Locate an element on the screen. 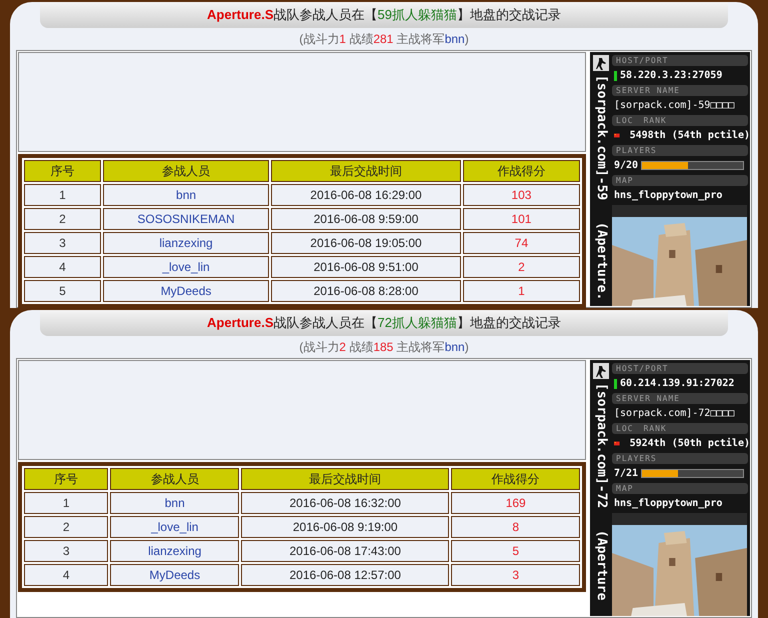  player-link: SOSOSNIKEMAN is located at coordinates (186, 219).